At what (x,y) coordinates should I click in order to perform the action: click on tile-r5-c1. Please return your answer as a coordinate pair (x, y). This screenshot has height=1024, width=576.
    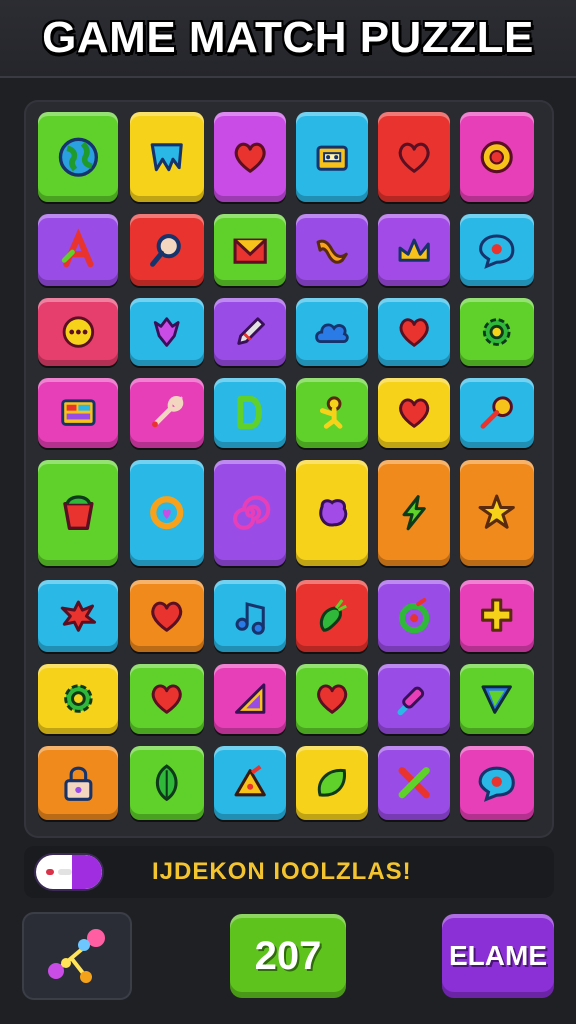
    Looking at the image, I should click on (78, 513).